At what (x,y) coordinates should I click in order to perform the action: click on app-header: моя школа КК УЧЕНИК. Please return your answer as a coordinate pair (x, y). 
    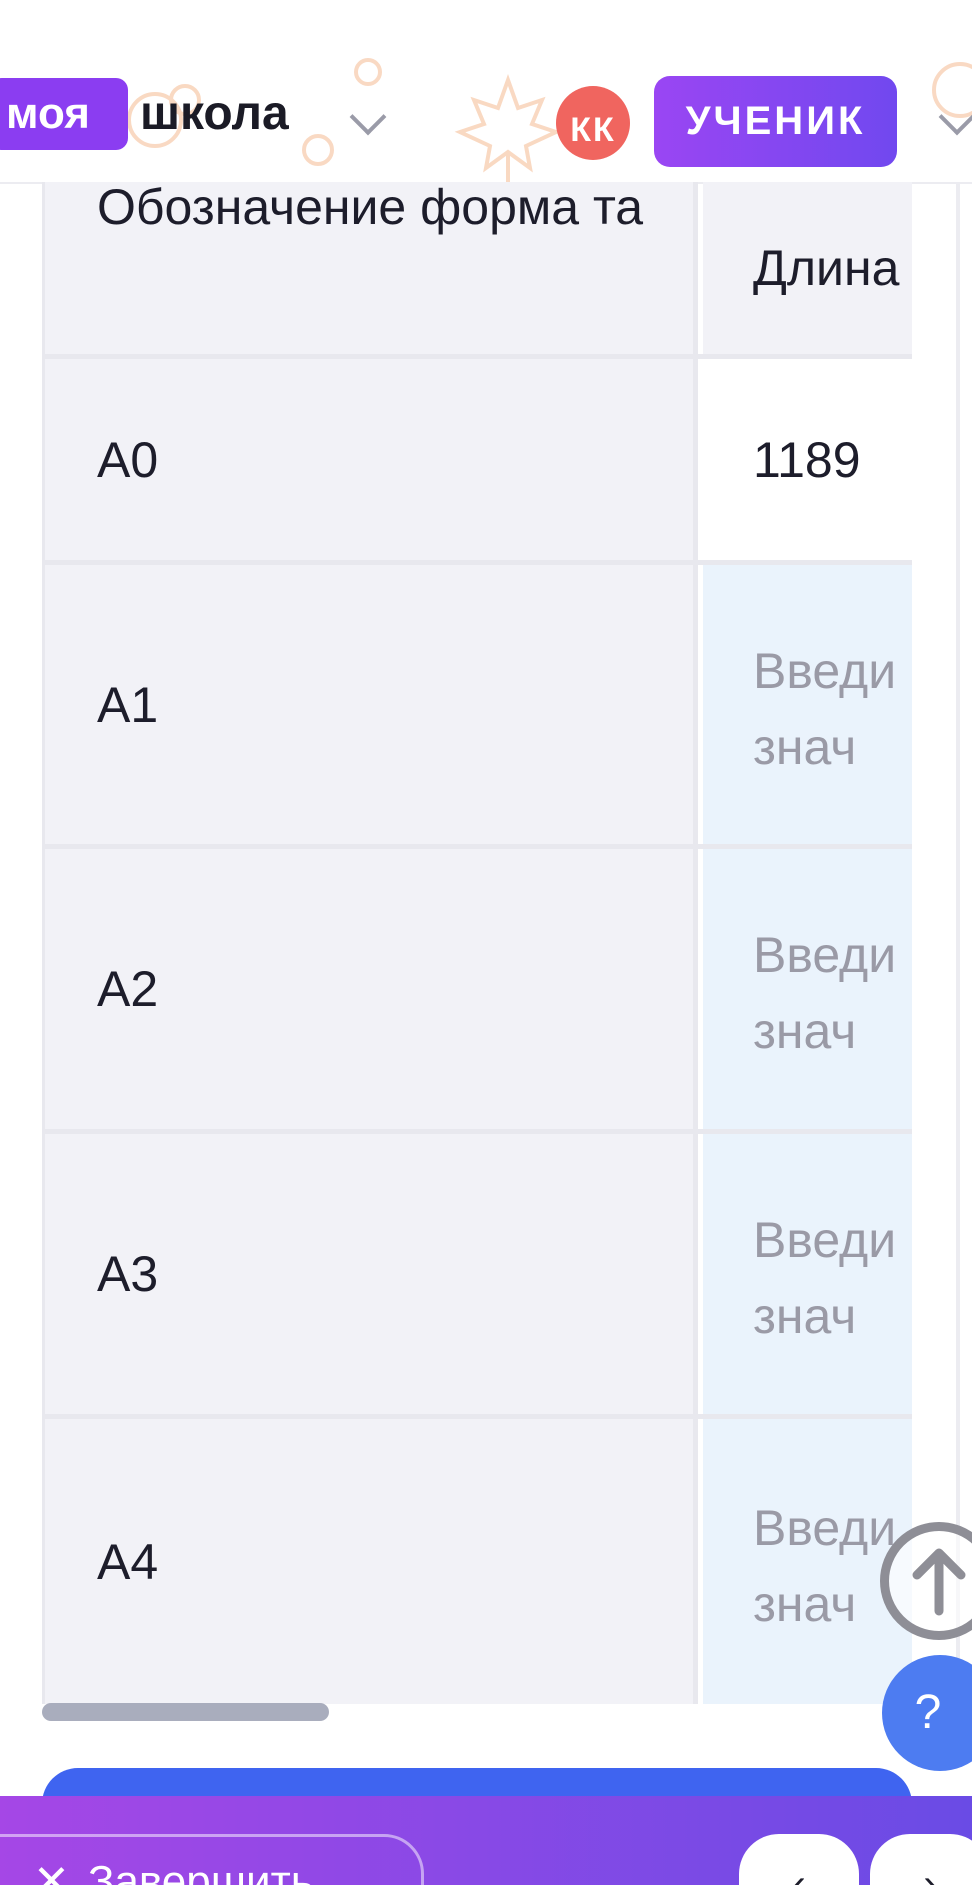
    Looking at the image, I should click on (486, 92).